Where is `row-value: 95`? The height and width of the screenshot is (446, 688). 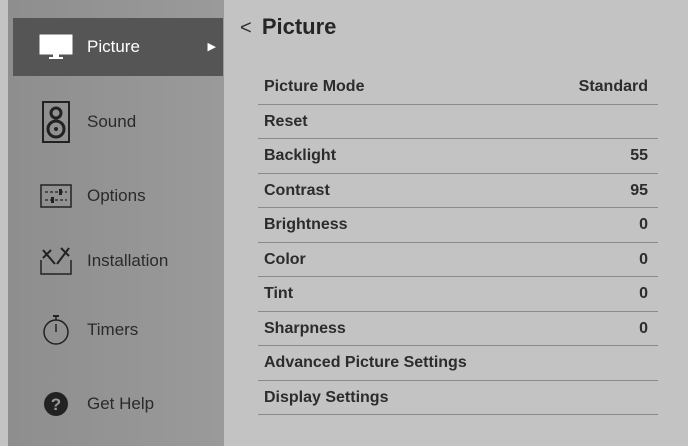 row-value: 95 is located at coordinates (639, 190).